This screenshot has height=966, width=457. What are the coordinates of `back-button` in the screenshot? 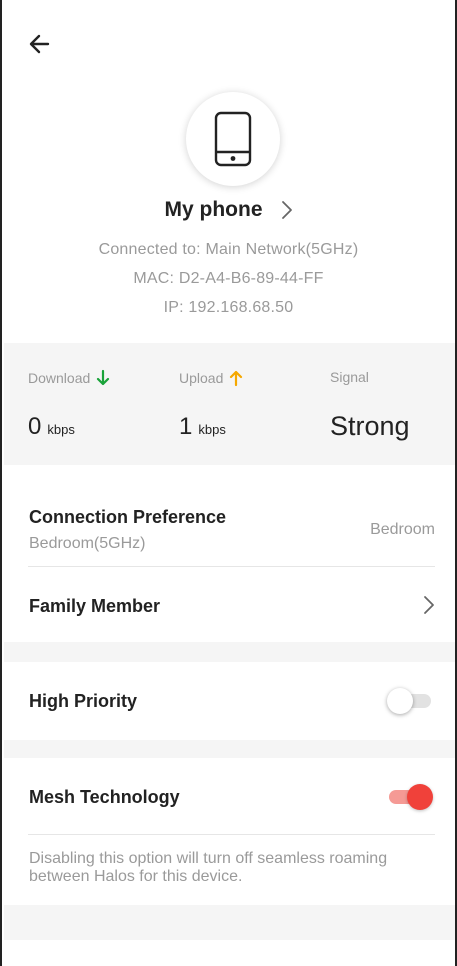 It's located at (40, 44).